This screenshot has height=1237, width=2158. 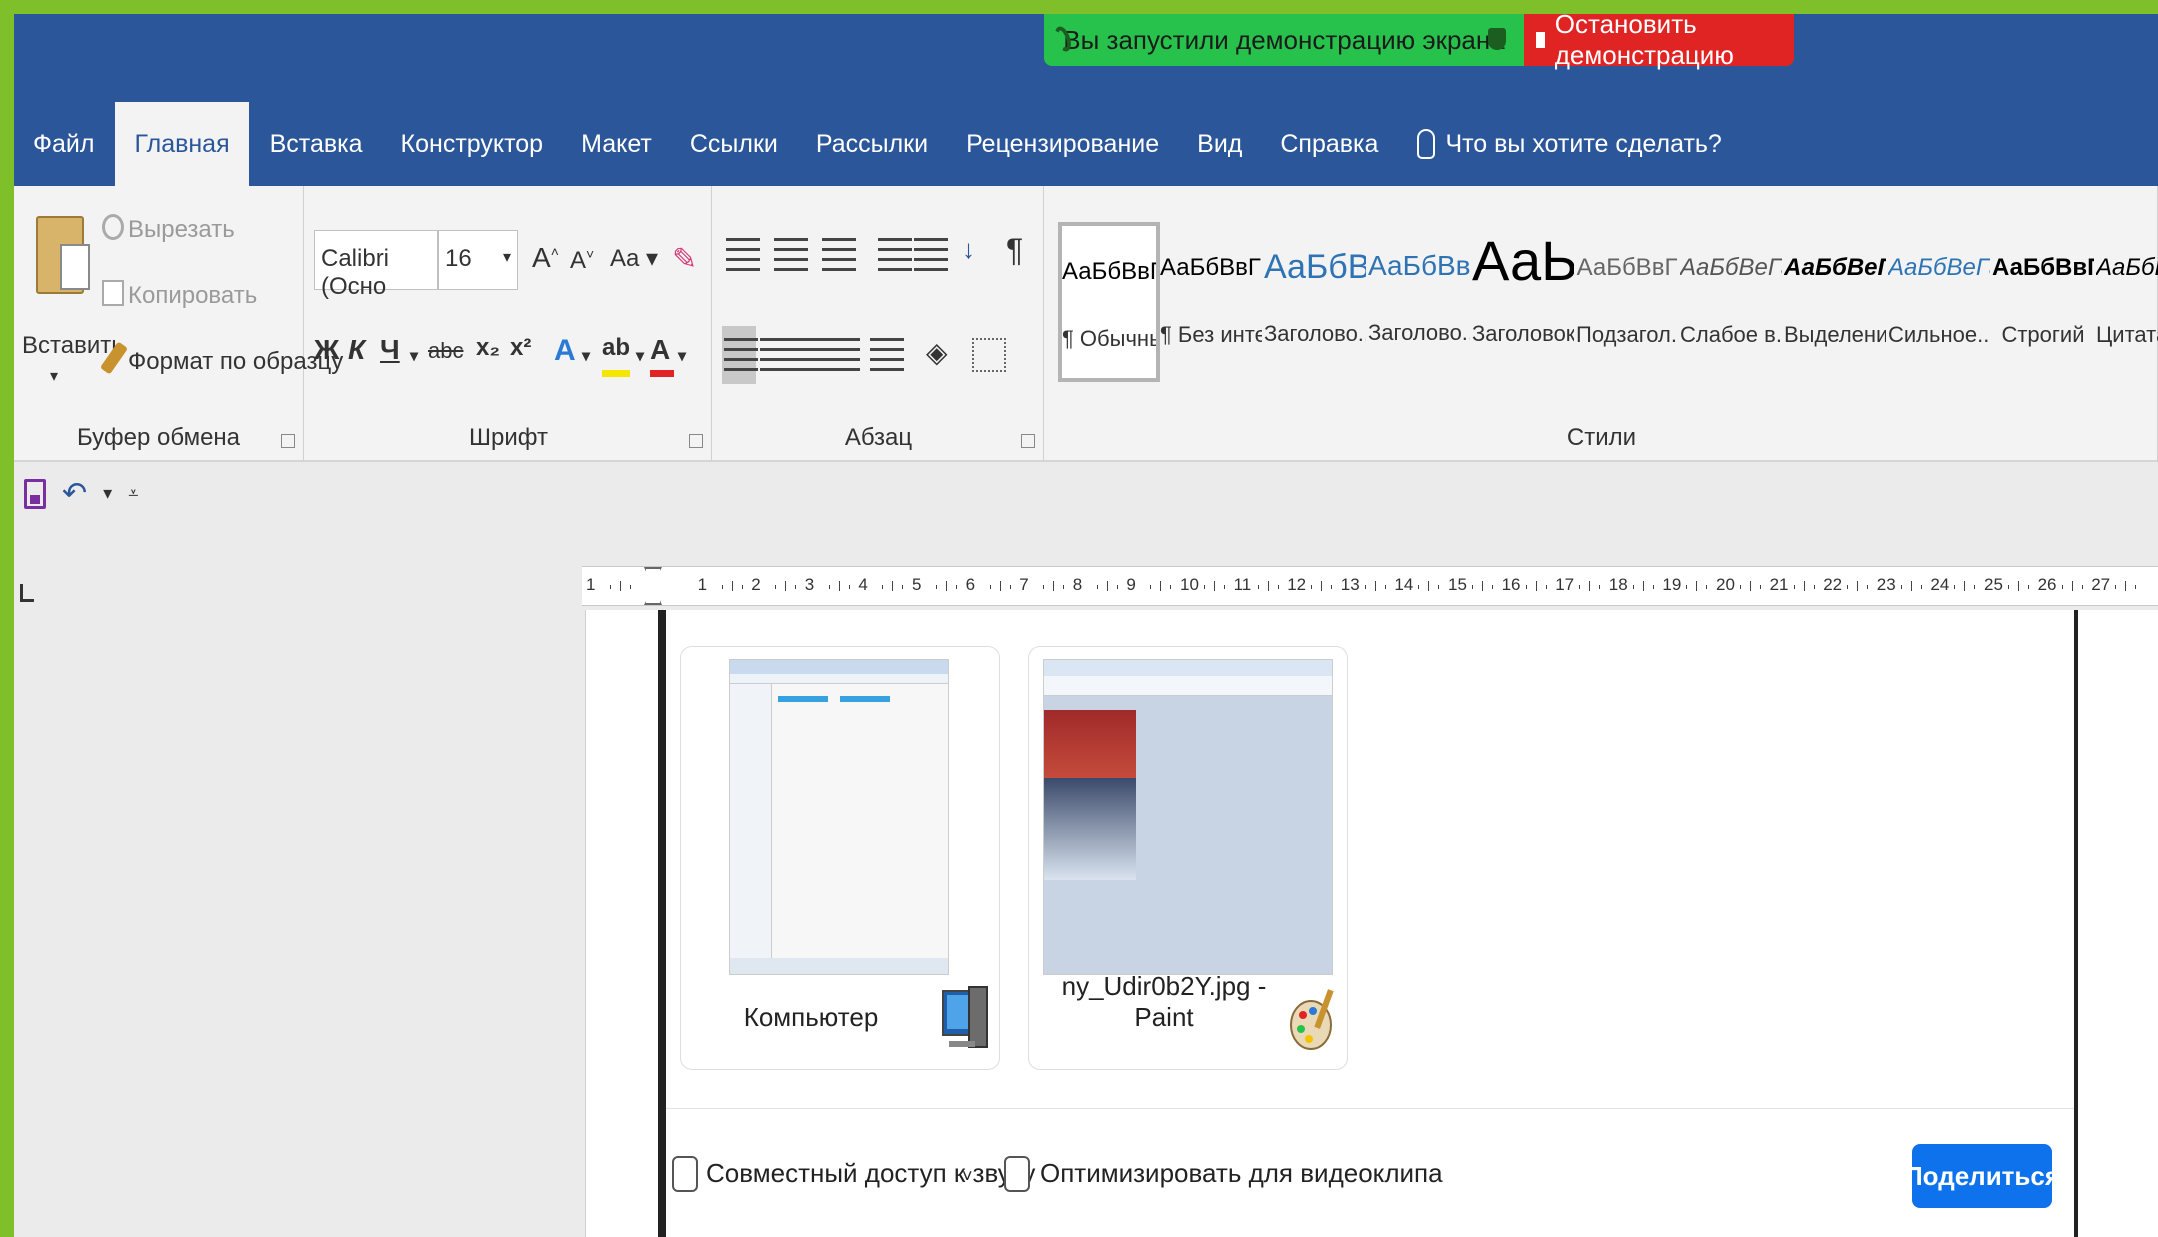 What do you see at coordinates (1219, 144) in the screenshot?
I see `tab-view: Вид` at bounding box center [1219, 144].